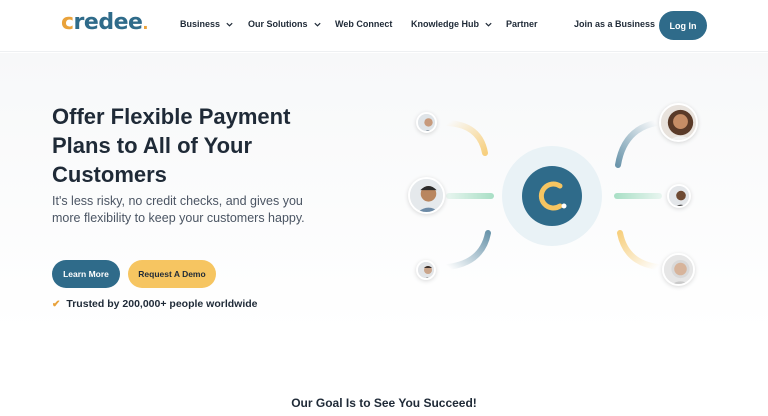 This screenshot has width=768, height=416. Describe the element at coordinates (384, 403) in the screenshot. I see `section-heading: Our Goal Is to See You Succeed!` at that location.